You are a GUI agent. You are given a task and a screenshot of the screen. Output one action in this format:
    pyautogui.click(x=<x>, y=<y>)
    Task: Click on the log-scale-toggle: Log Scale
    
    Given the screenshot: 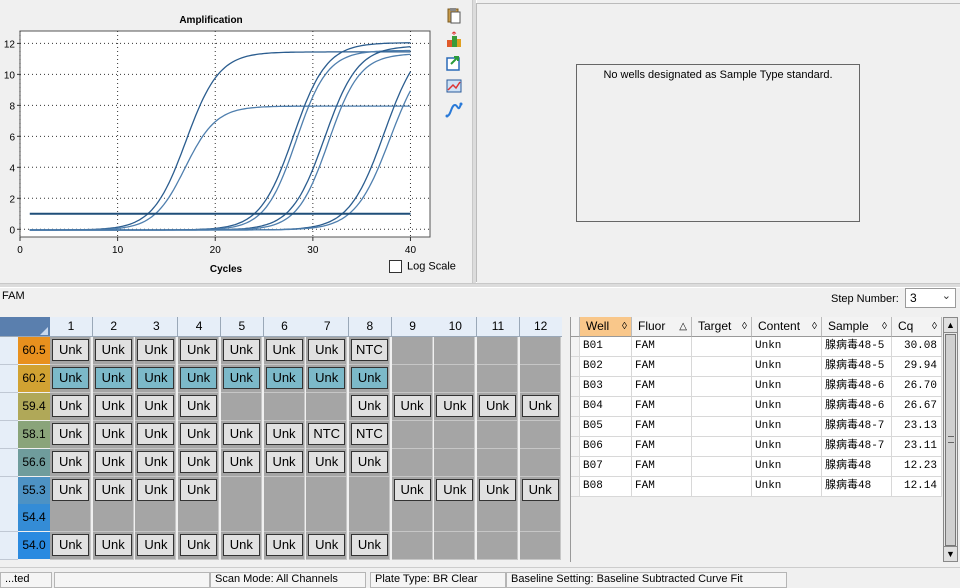 What is the action you would take?
    pyautogui.click(x=422, y=266)
    